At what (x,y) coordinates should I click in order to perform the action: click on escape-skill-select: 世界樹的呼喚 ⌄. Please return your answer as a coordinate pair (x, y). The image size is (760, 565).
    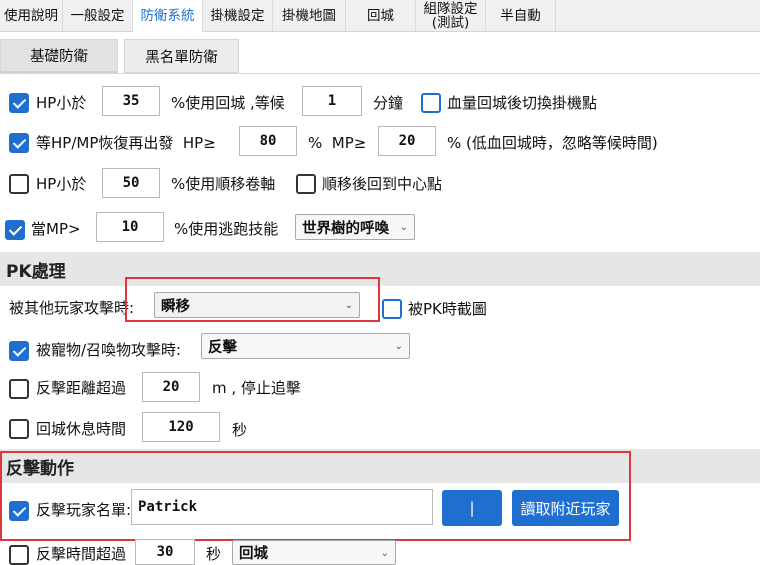
    Looking at the image, I should click on (355, 227).